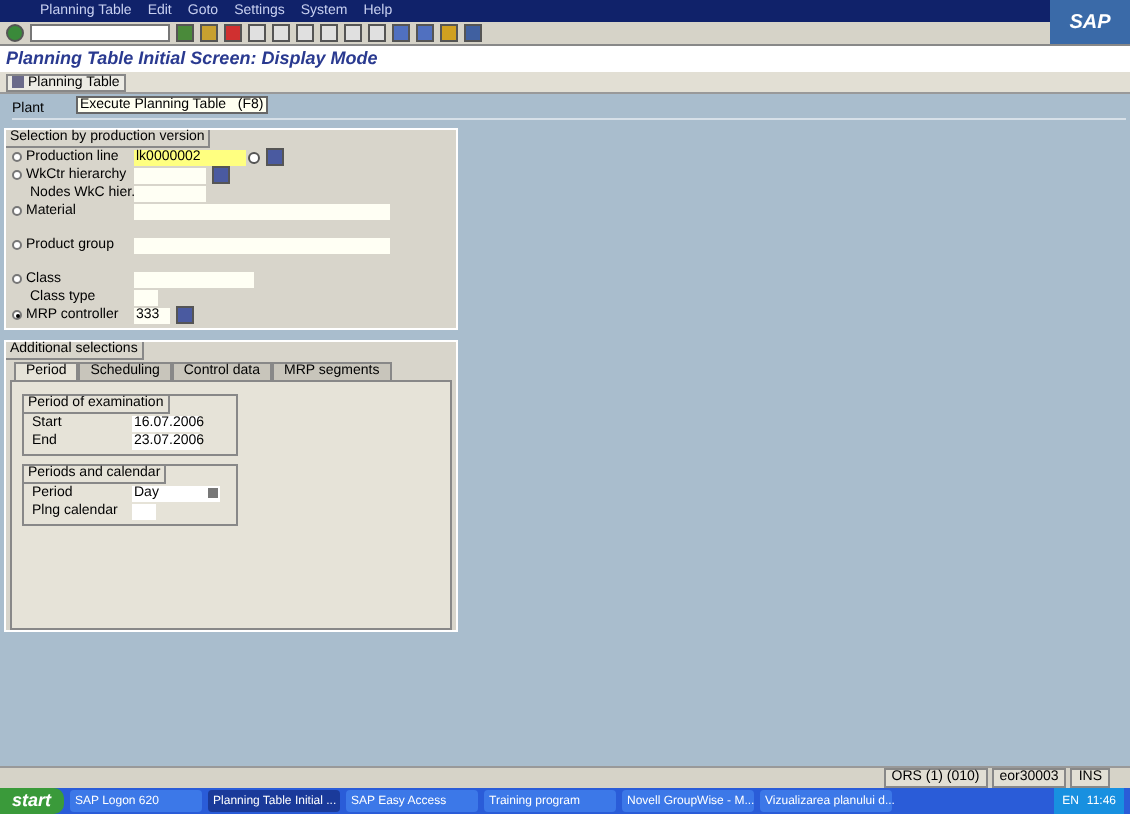 This screenshot has width=1130, height=814. I want to click on start-button: start, so click(32, 801).